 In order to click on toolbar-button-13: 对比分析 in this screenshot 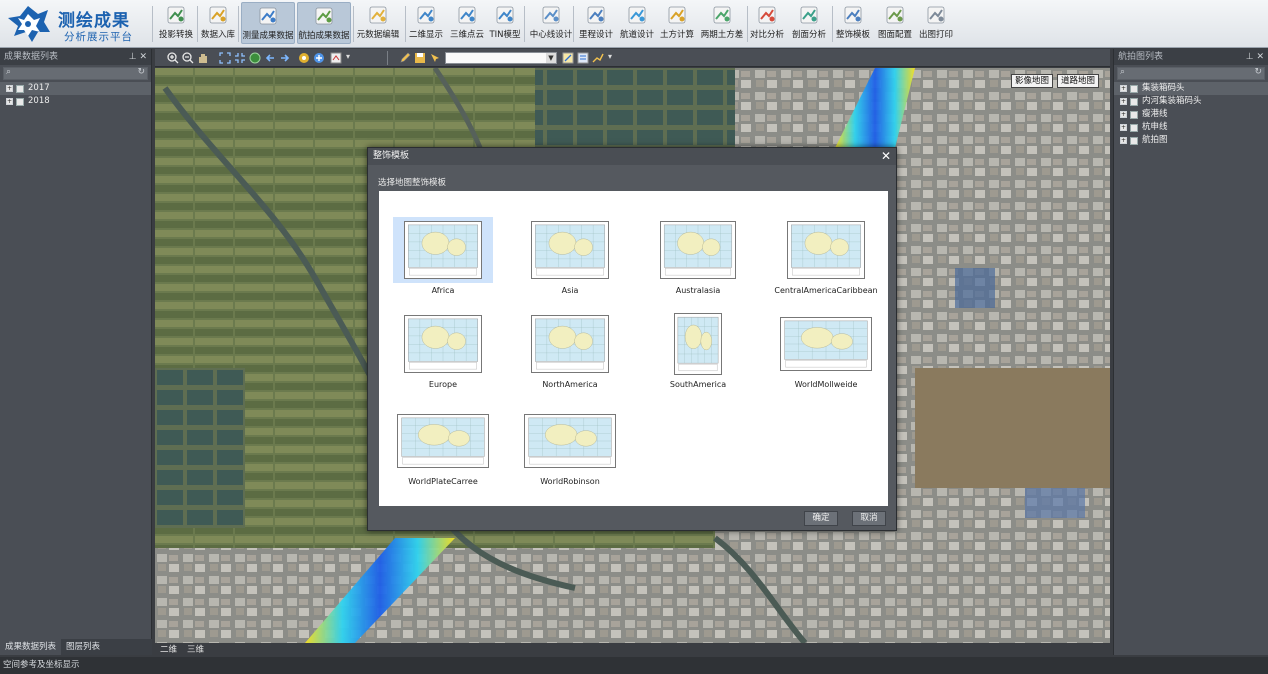, I will do `click(767, 23)`.